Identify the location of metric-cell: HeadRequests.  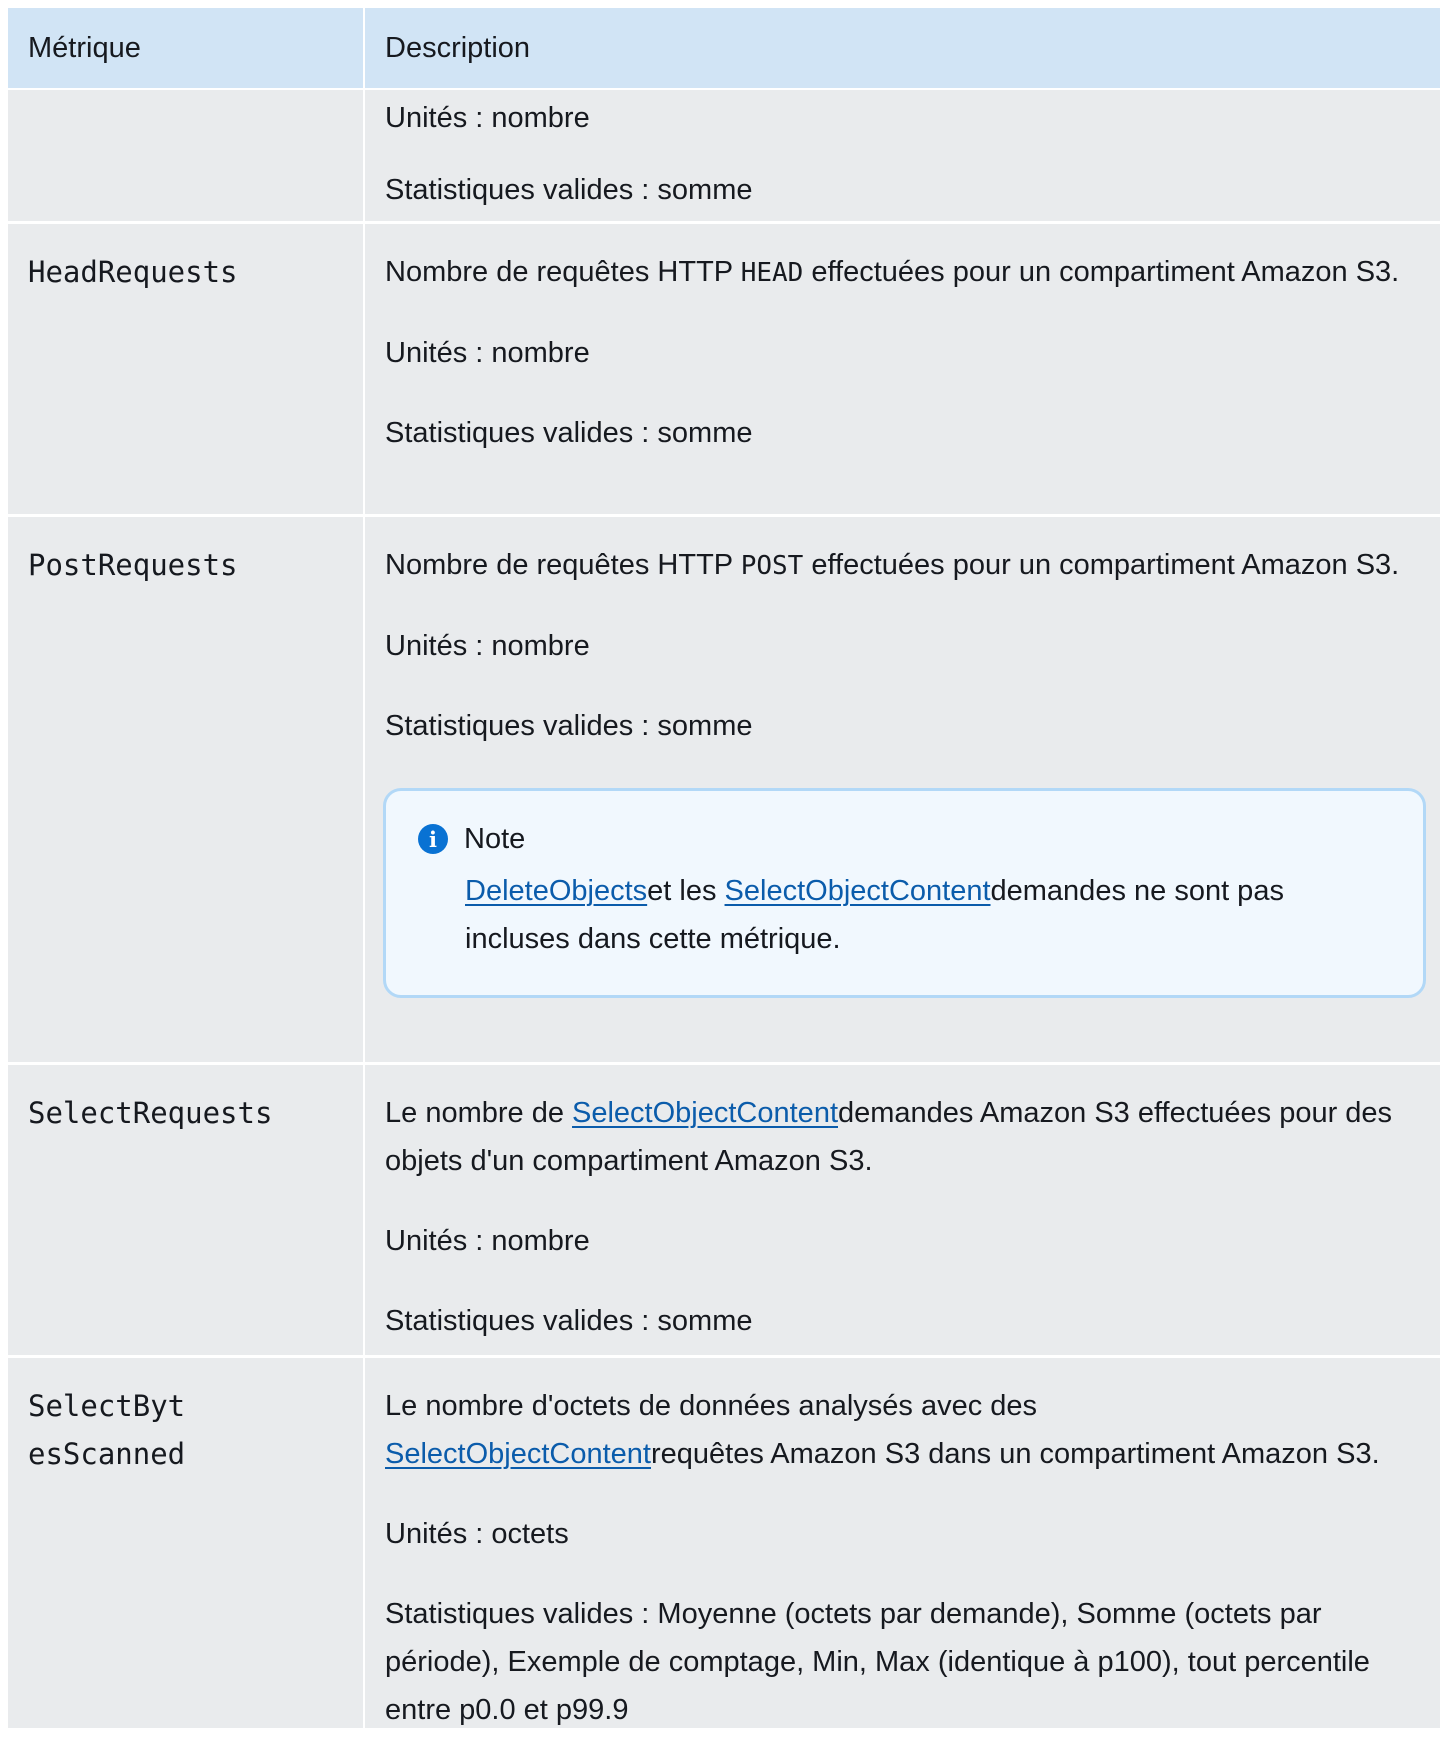
(186, 369).